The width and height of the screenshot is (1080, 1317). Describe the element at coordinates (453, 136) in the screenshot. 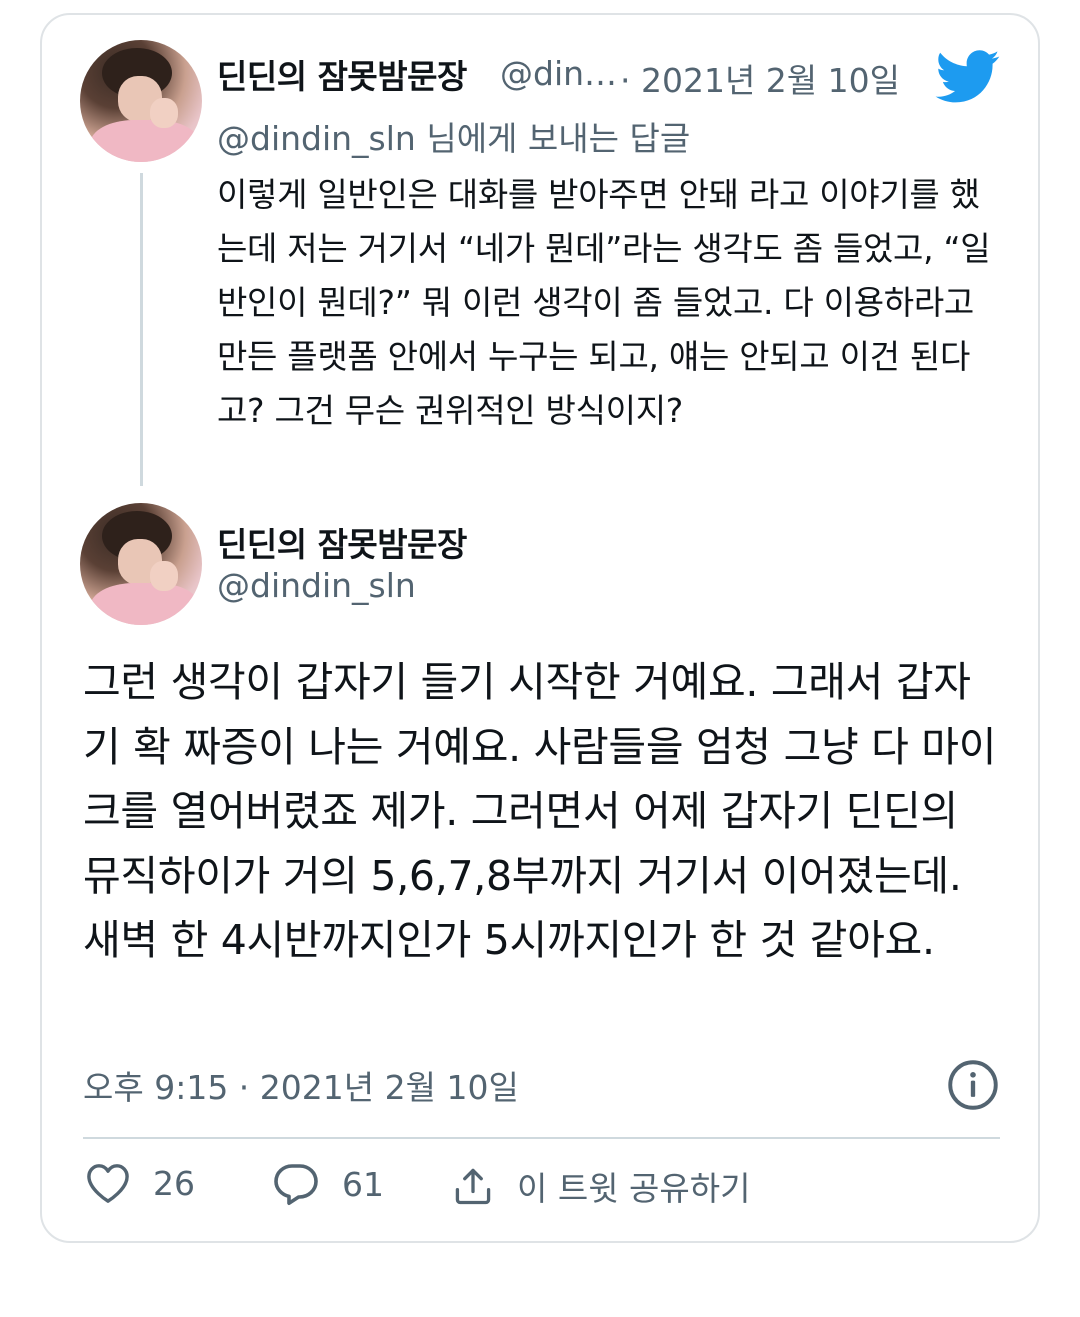

I see `reply-to-label: @dindin_sln 님에게 보내는 답글` at that location.